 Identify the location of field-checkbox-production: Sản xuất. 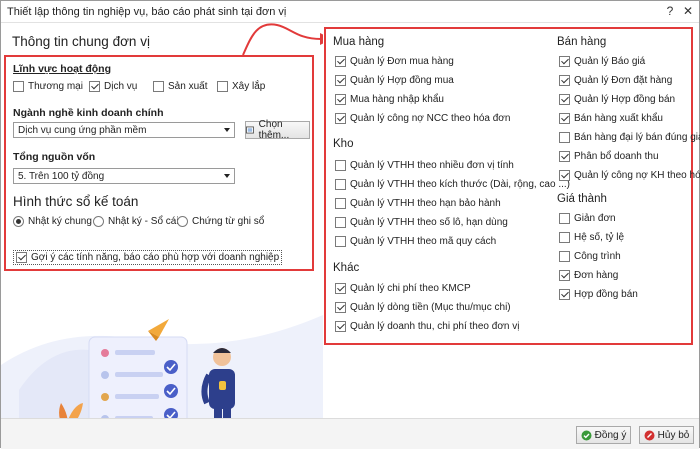
(180, 86).